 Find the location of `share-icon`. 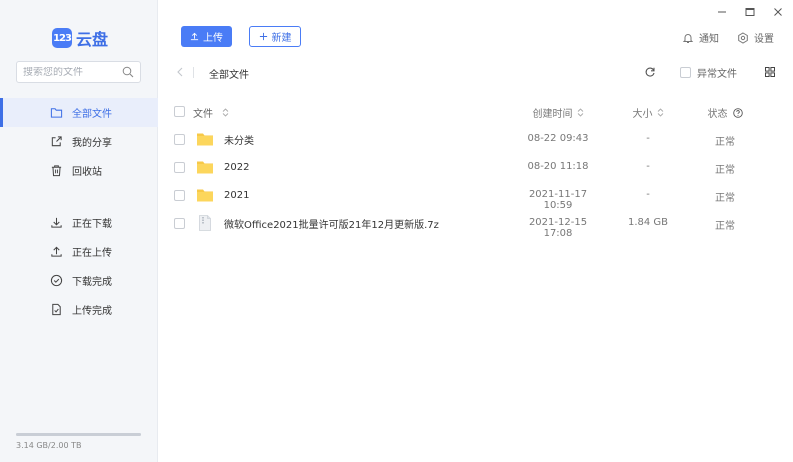

share-icon is located at coordinates (56, 141).